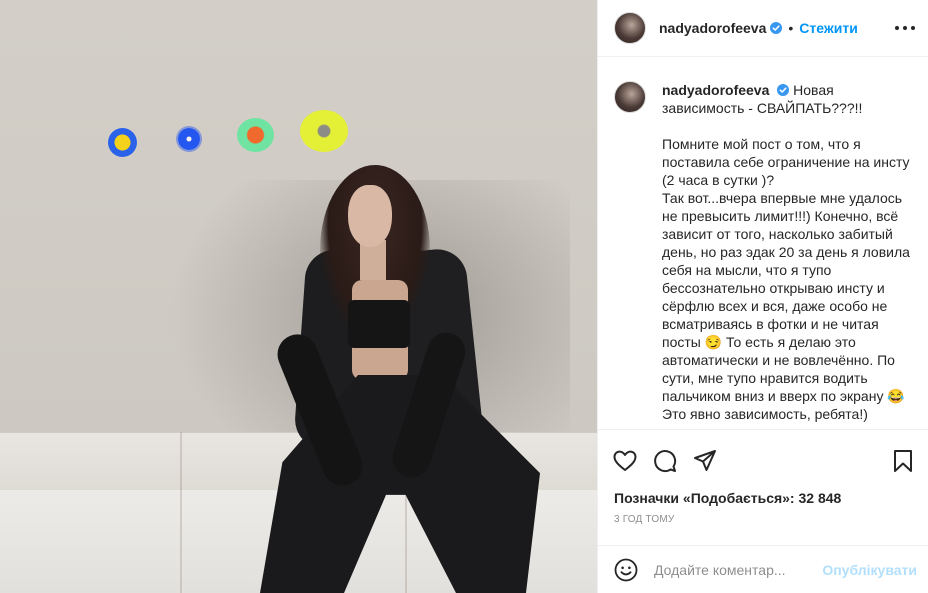 This screenshot has width=928, height=593. Describe the element at coordinates (704, 498) in the screenshot. I see `likes-label: Позначки «Подобається»:` at that location.